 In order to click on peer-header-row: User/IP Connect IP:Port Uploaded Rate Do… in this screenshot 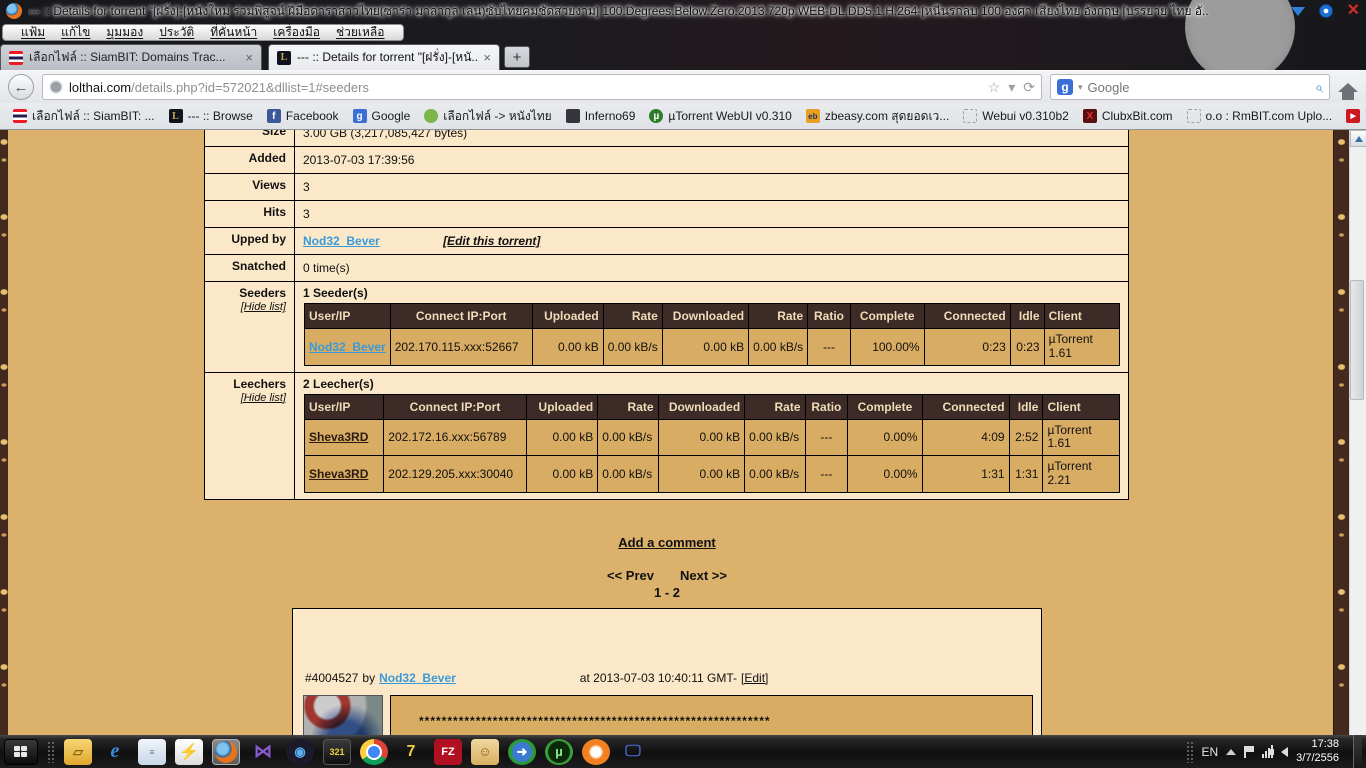, I will do `click(711, 406)`.